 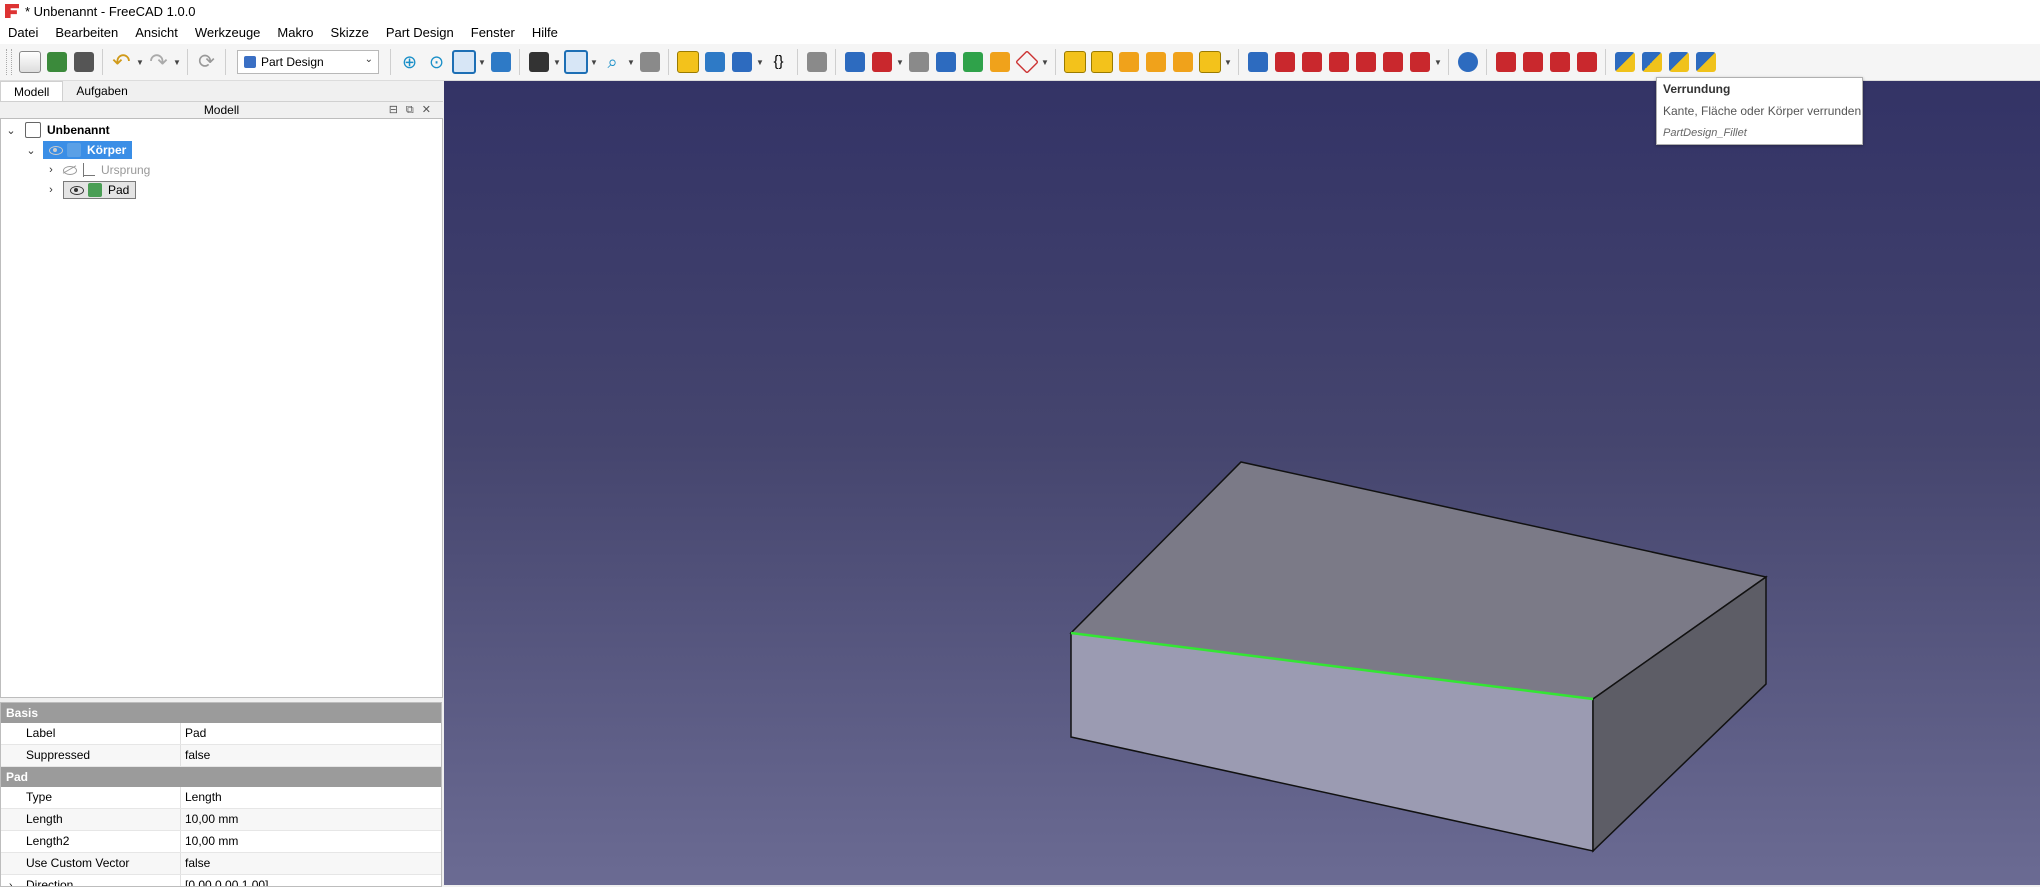 I want to click on menu-hilfe: Hilfe, so click(x=545, y=33).